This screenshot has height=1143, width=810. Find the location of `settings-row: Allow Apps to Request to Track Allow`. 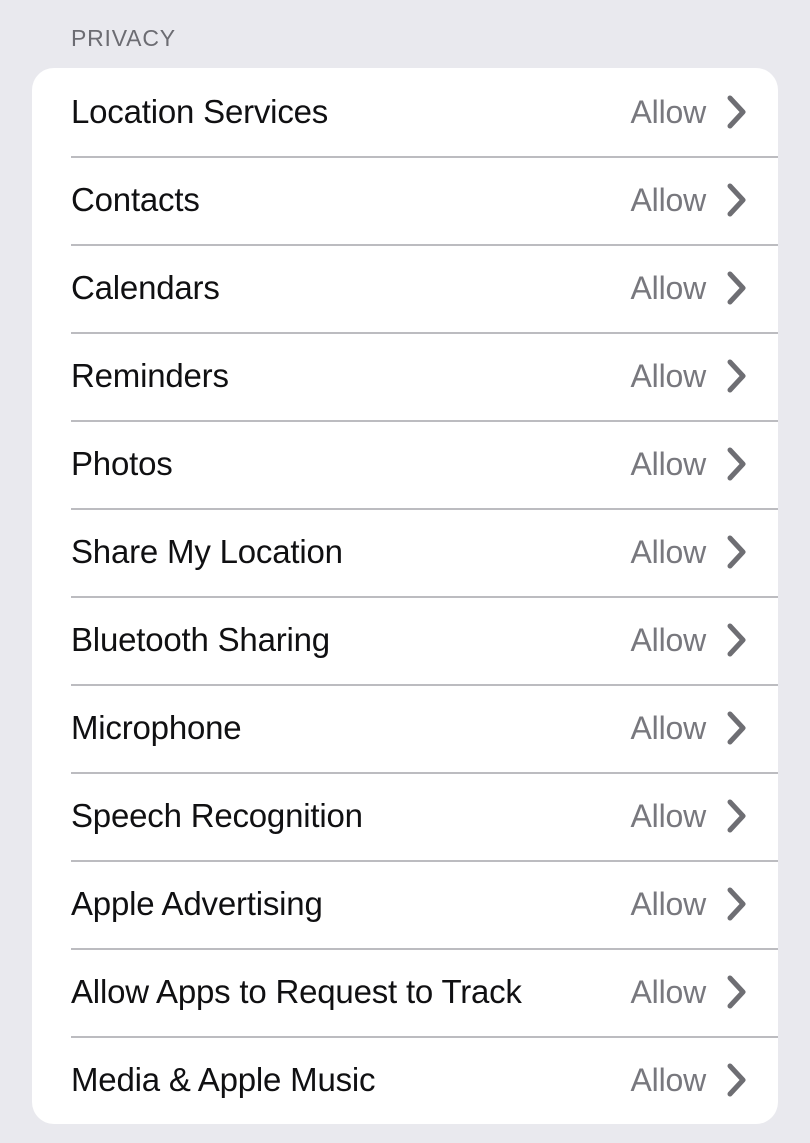

settings-row: Allow Apps to Request to Track Allow is located at coordinates (405, 992).